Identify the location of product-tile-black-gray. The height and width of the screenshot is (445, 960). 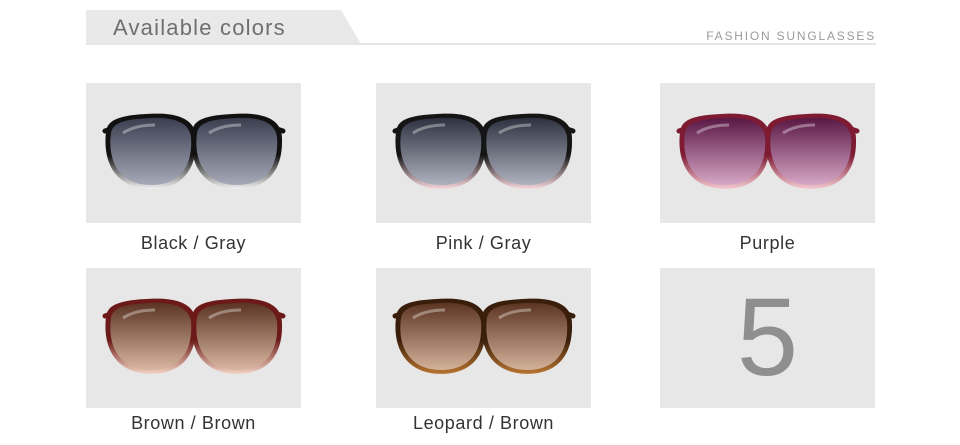
(193, 153).